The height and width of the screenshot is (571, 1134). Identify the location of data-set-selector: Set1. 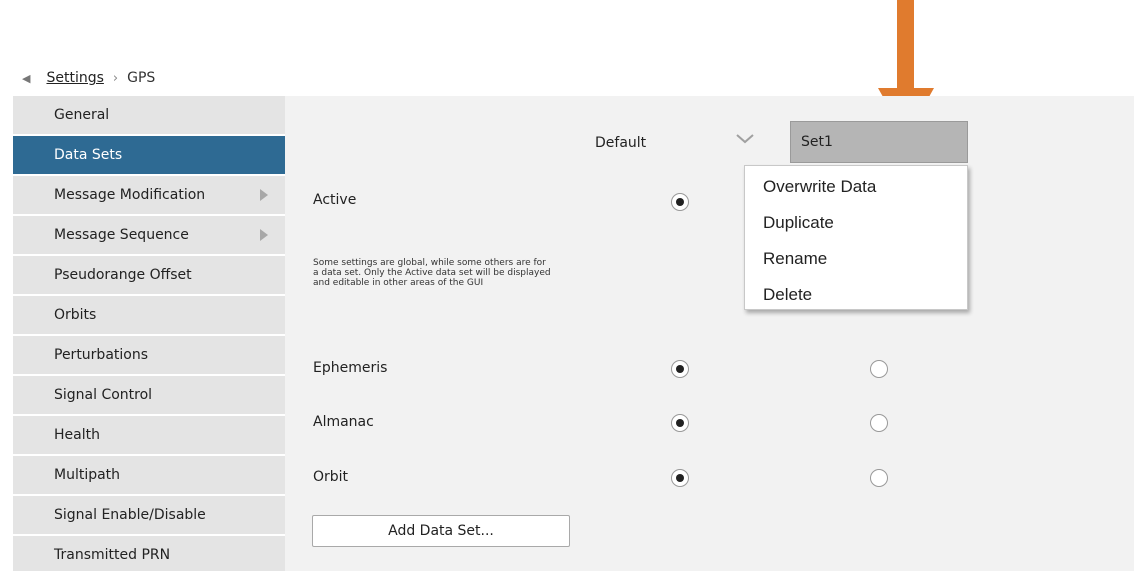
(879, 142).